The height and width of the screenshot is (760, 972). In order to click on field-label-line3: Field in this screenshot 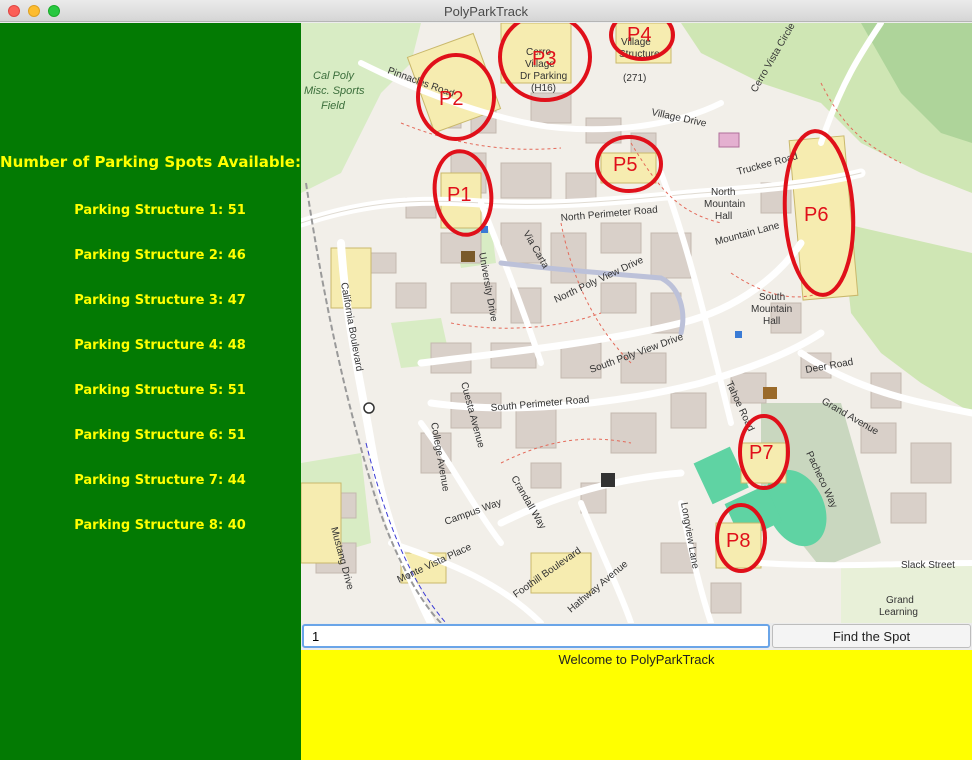, I will do `click(333, 106)`.